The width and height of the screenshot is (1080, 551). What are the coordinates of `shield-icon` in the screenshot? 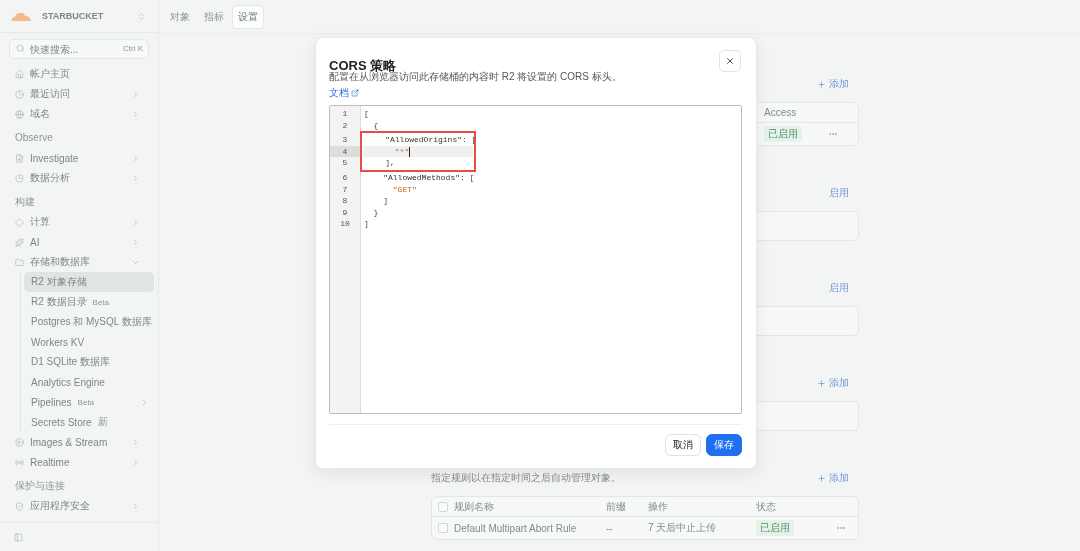 It's located at (19, 506).